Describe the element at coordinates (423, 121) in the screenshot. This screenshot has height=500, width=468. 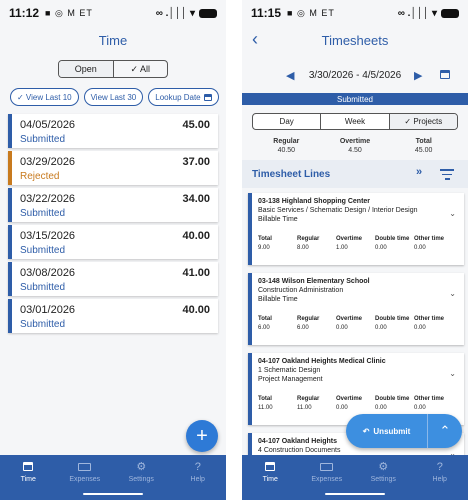
I see `segment-projects: ✓ Projects` at that location.